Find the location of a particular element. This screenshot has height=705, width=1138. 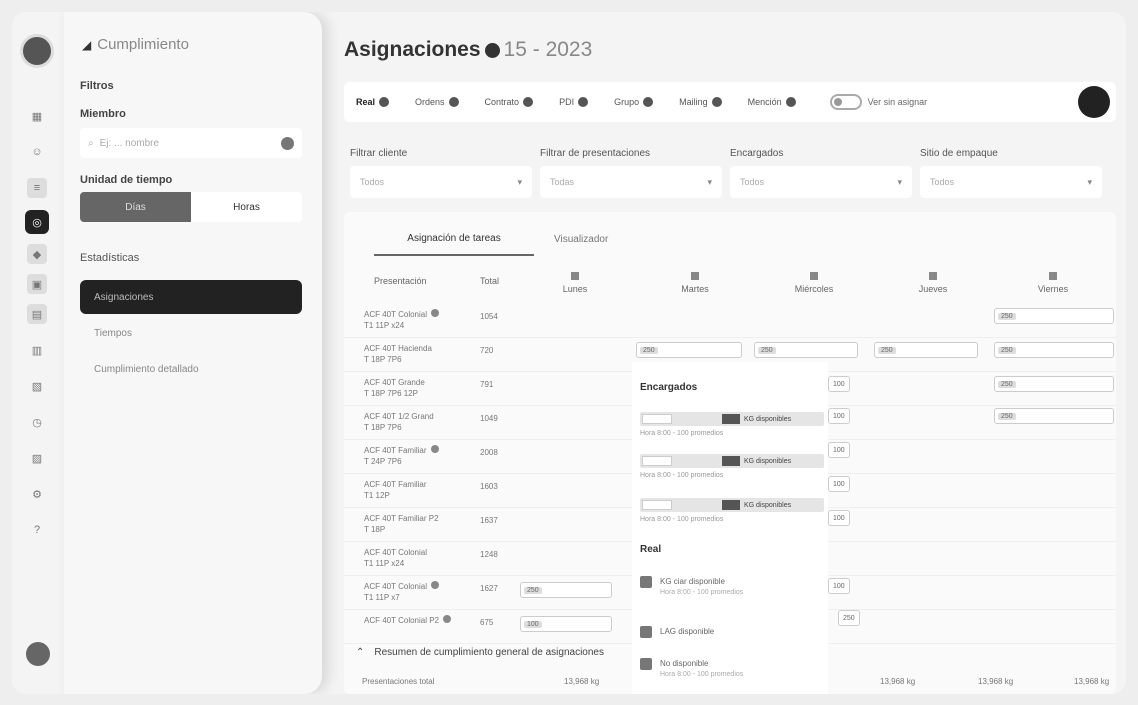

option-field is located at coordinates (657, 461).